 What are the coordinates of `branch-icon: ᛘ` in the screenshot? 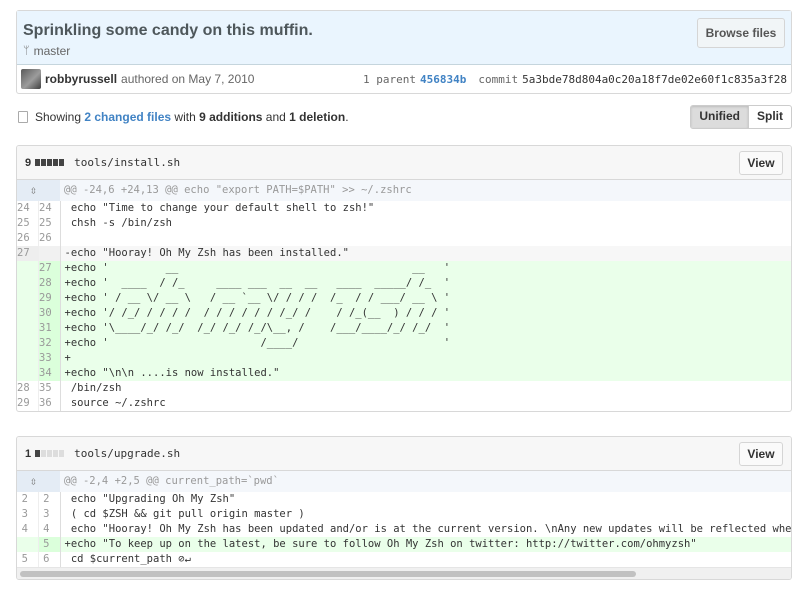 It's located at (26, 51).